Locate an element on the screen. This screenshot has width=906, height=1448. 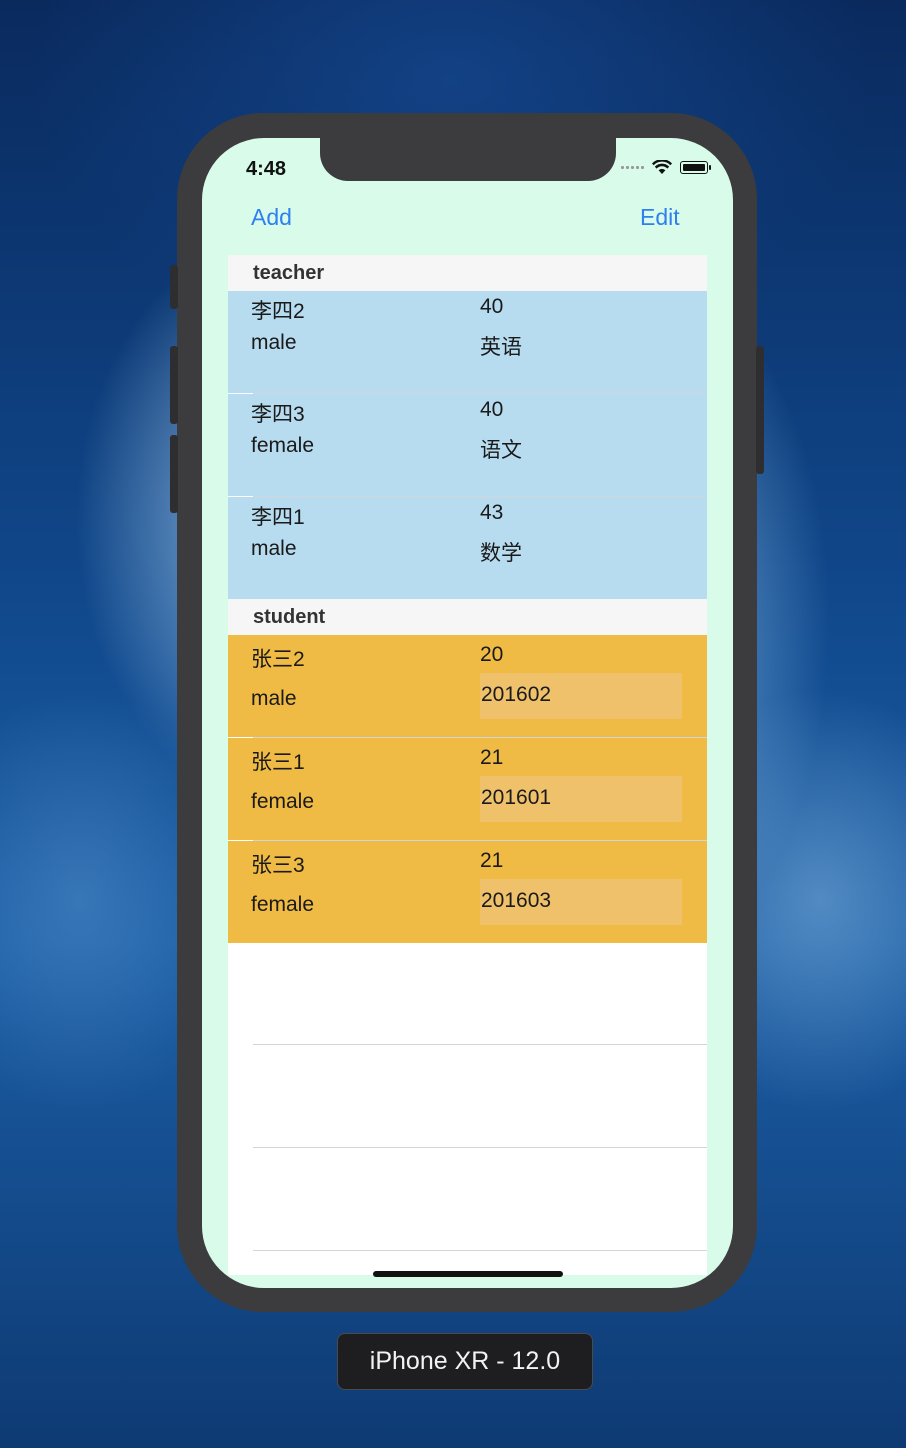
age-label: 20 is located at coordinates (492, 654).